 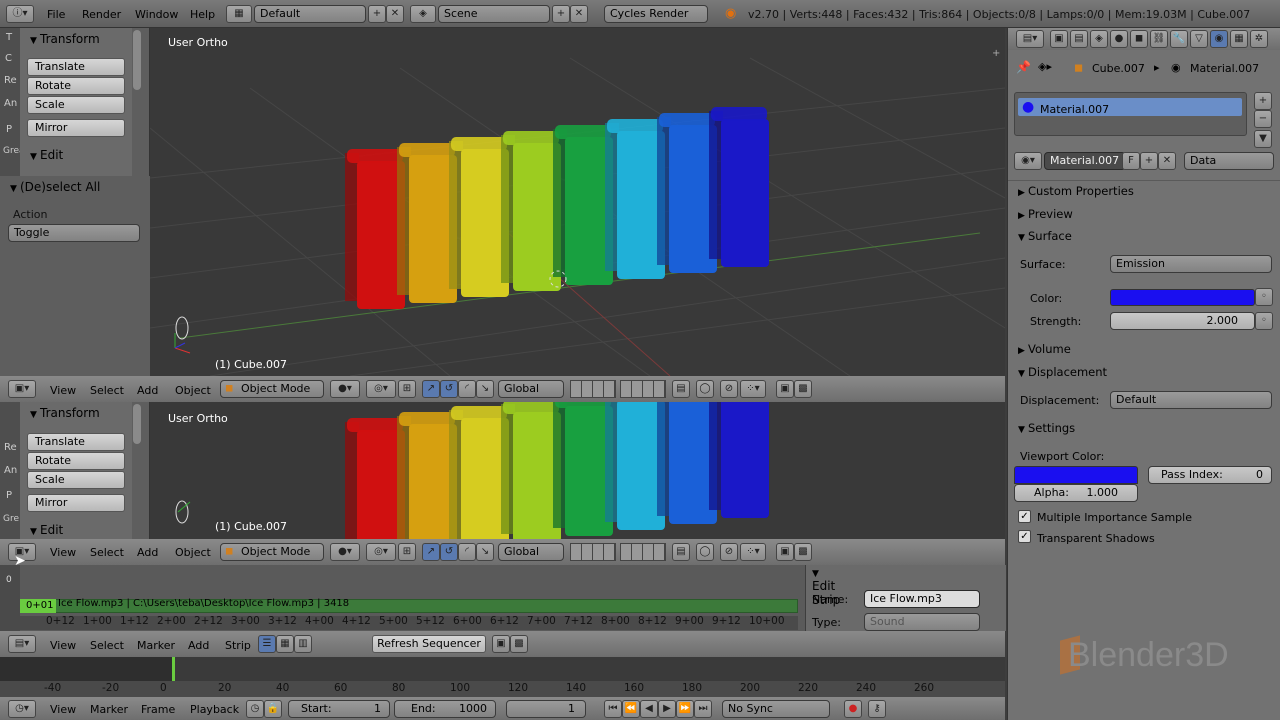 What do you see at coordinates (137, 60) in the screenshot?
I see `tool-scrollbar` at bounding box center [137, 60].